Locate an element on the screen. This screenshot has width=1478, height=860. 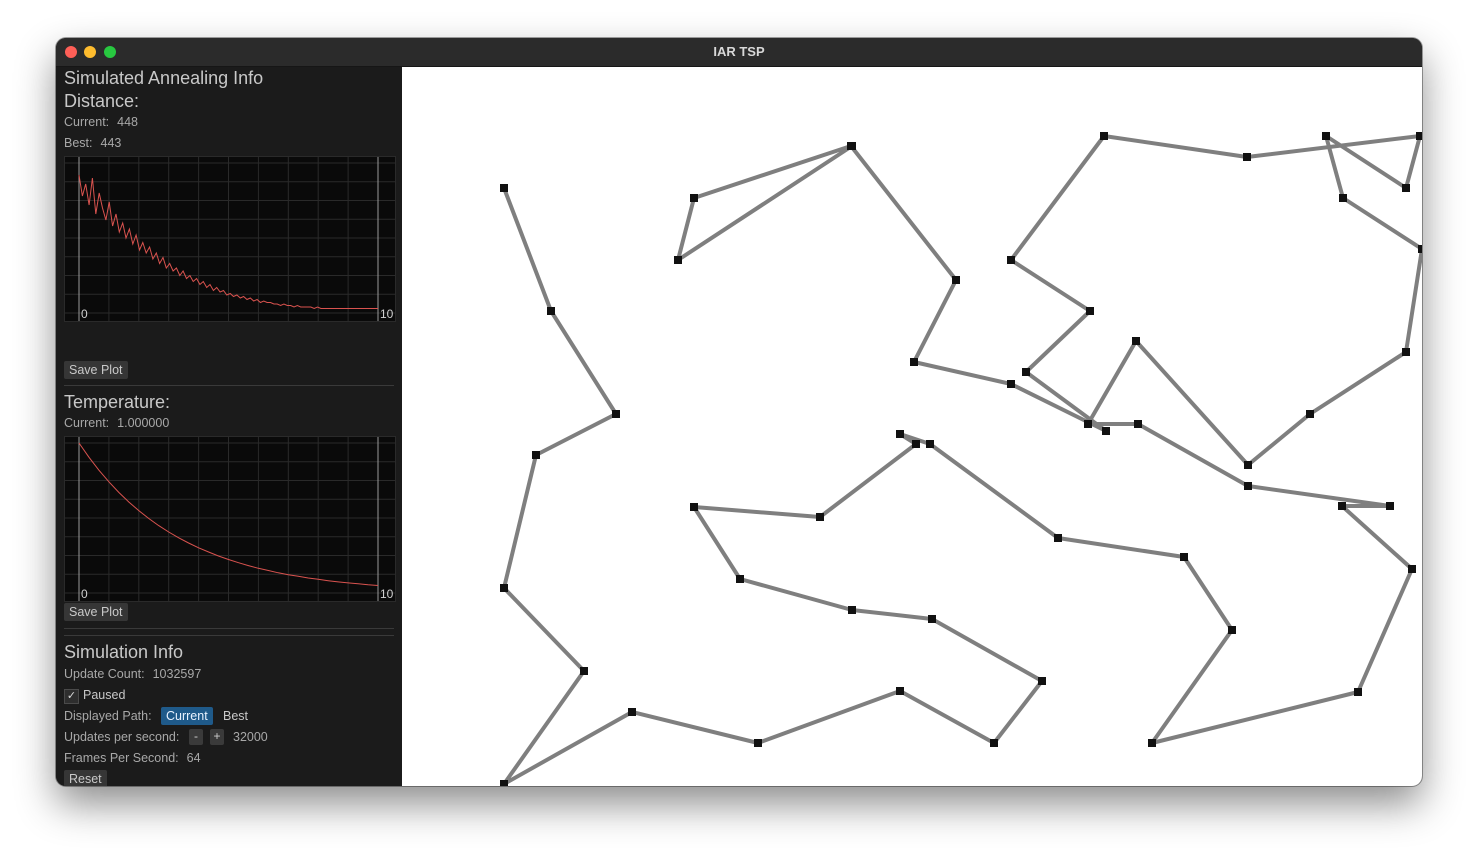
distance-plot: 0 10 is located at coordinates (230, 239).